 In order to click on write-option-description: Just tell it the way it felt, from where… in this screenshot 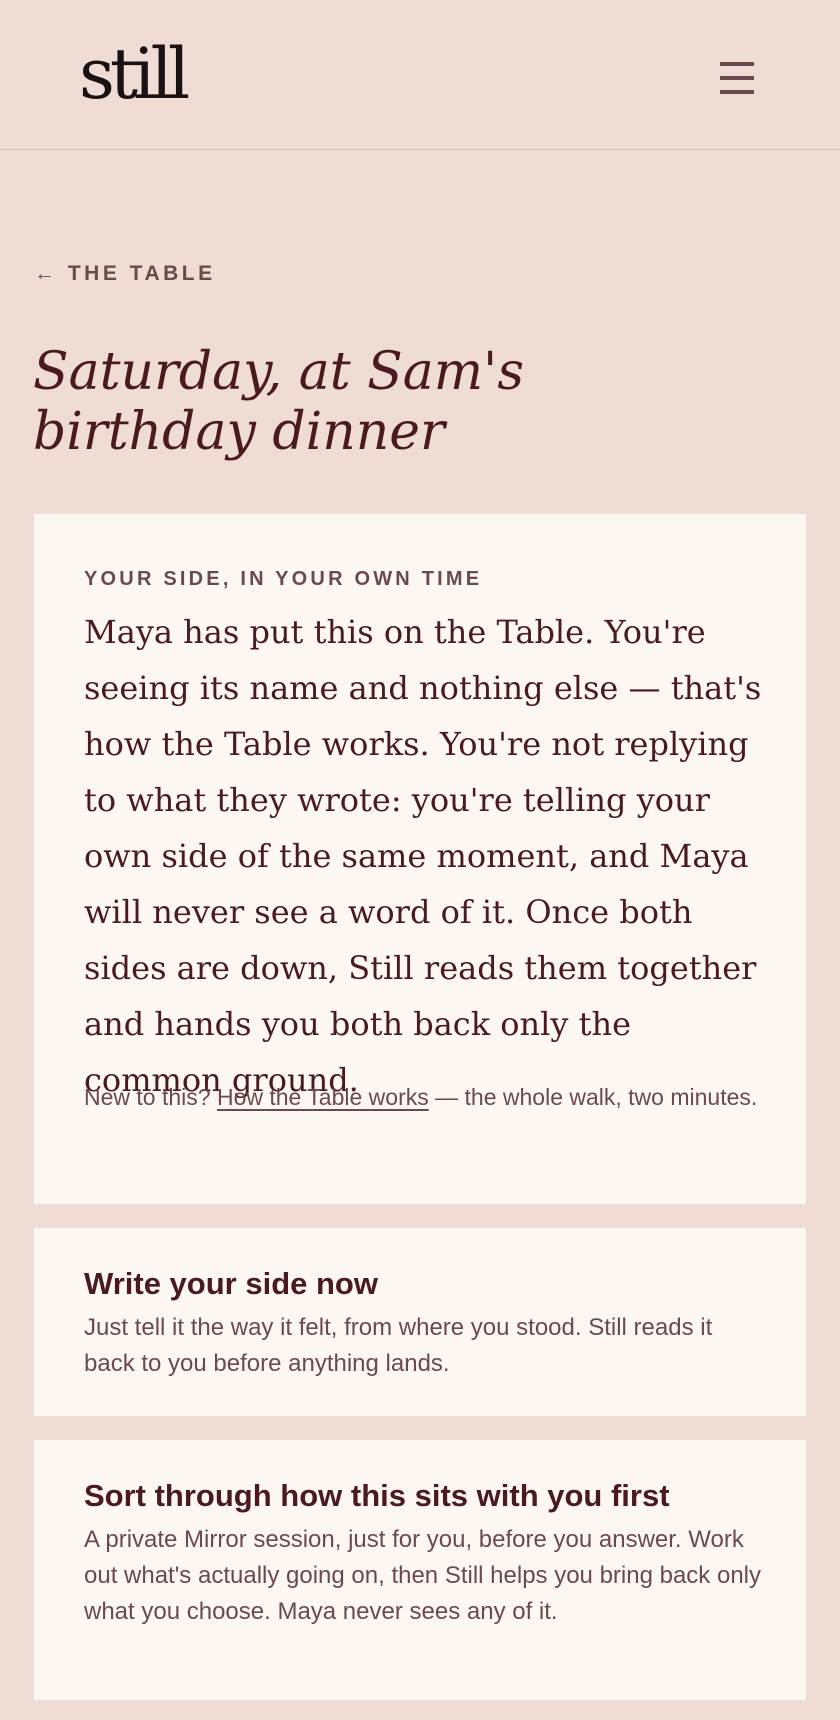, I will do `click(398, 1345)`.